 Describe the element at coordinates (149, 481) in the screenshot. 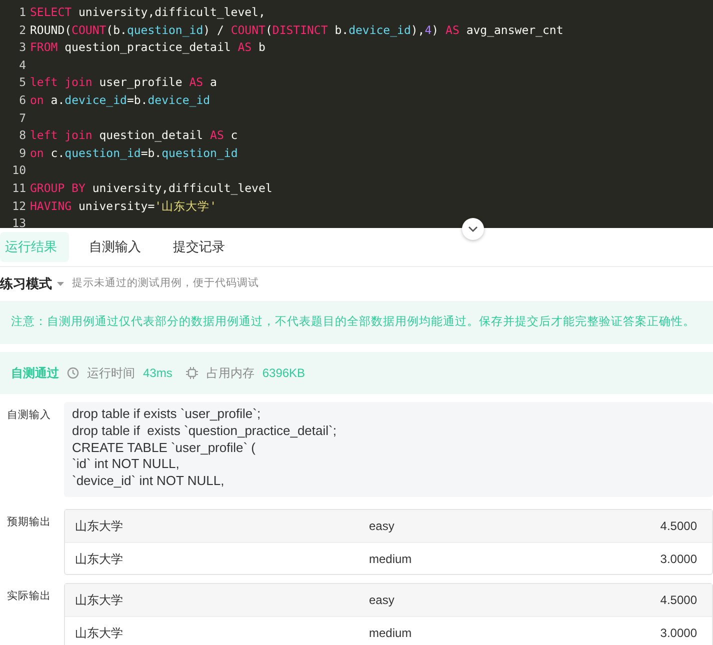

I see `input-line: `device_id` int NOT NULL,` at that location.